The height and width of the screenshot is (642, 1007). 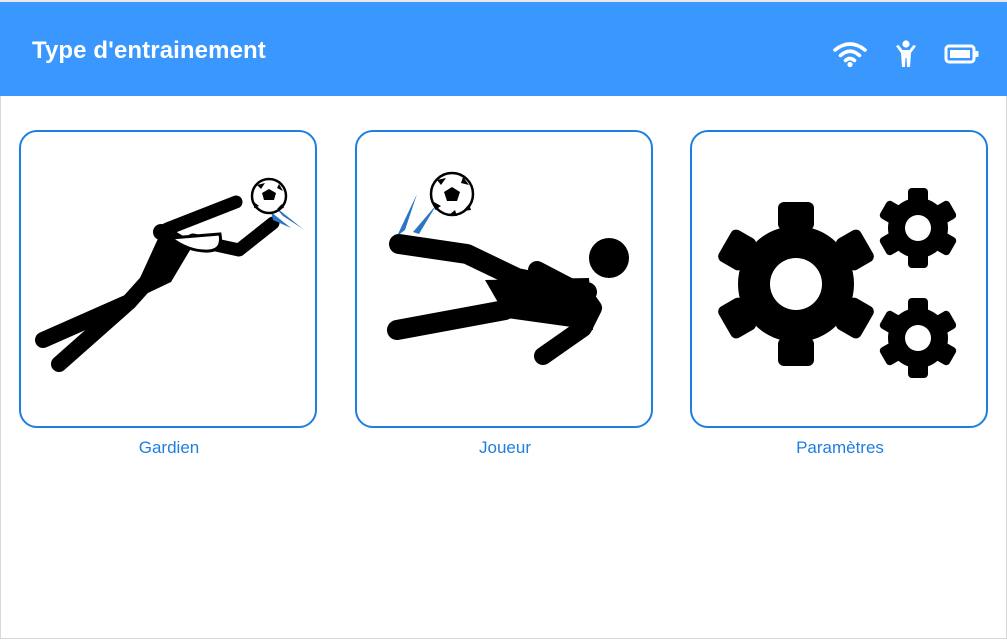 What do you see at coordinates (169, 448) in the screenshot?
I see `goalkeeper-label: Gardien` at bounding box center [169, 448].